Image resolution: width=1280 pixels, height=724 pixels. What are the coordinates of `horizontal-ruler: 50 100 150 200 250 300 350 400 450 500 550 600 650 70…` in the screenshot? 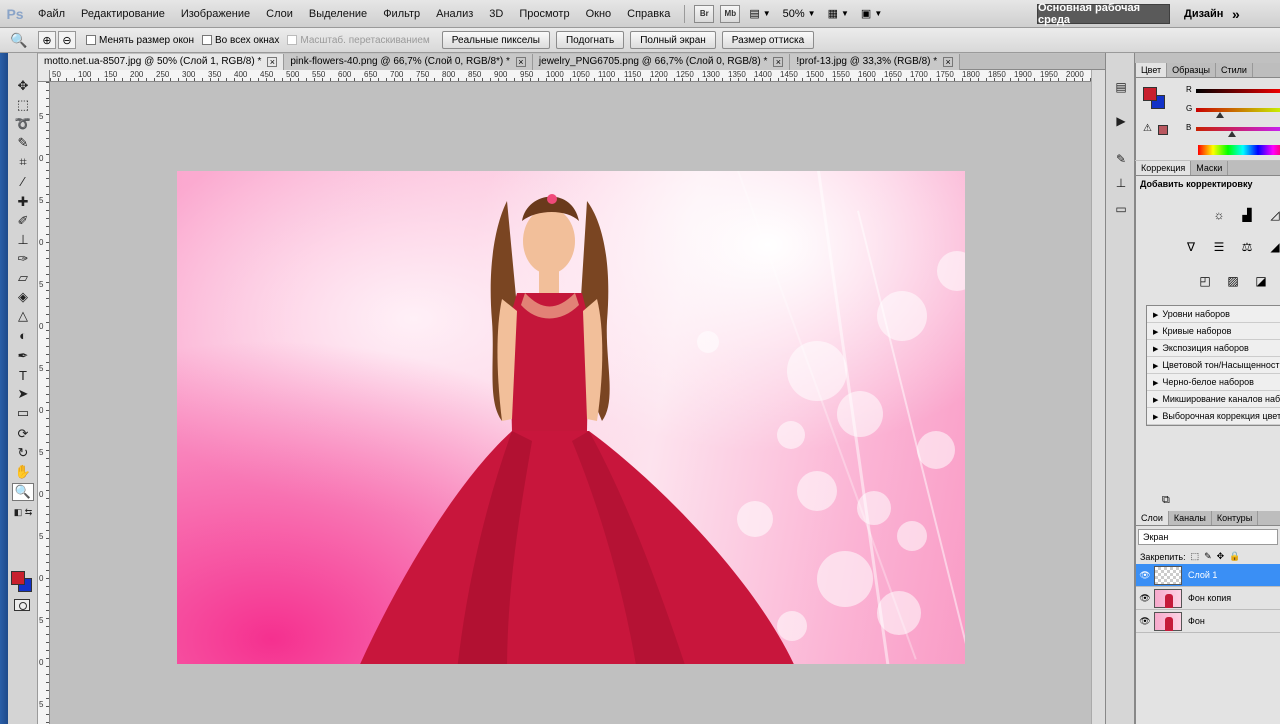 It's located at (577, 76).